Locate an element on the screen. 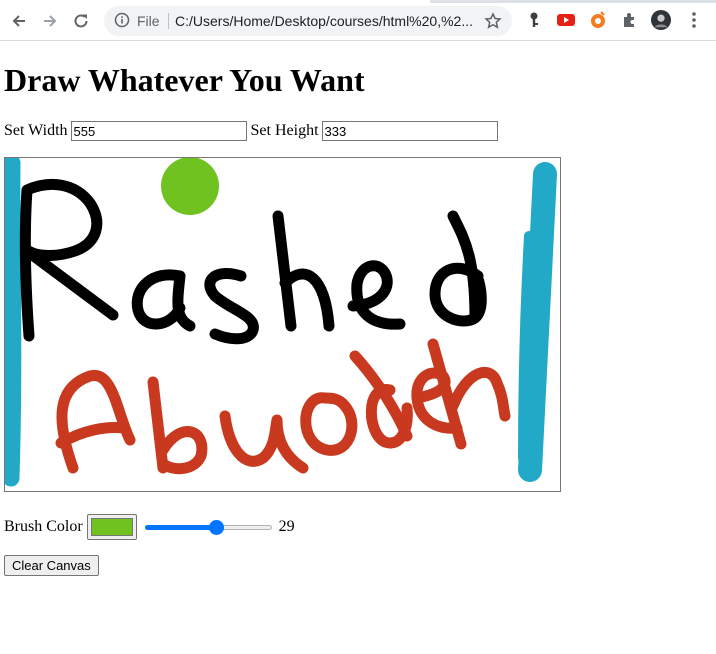 This screenshot has height=654, width=716. size-controls: Set Width Set Height is located at coordinates (253, 131).